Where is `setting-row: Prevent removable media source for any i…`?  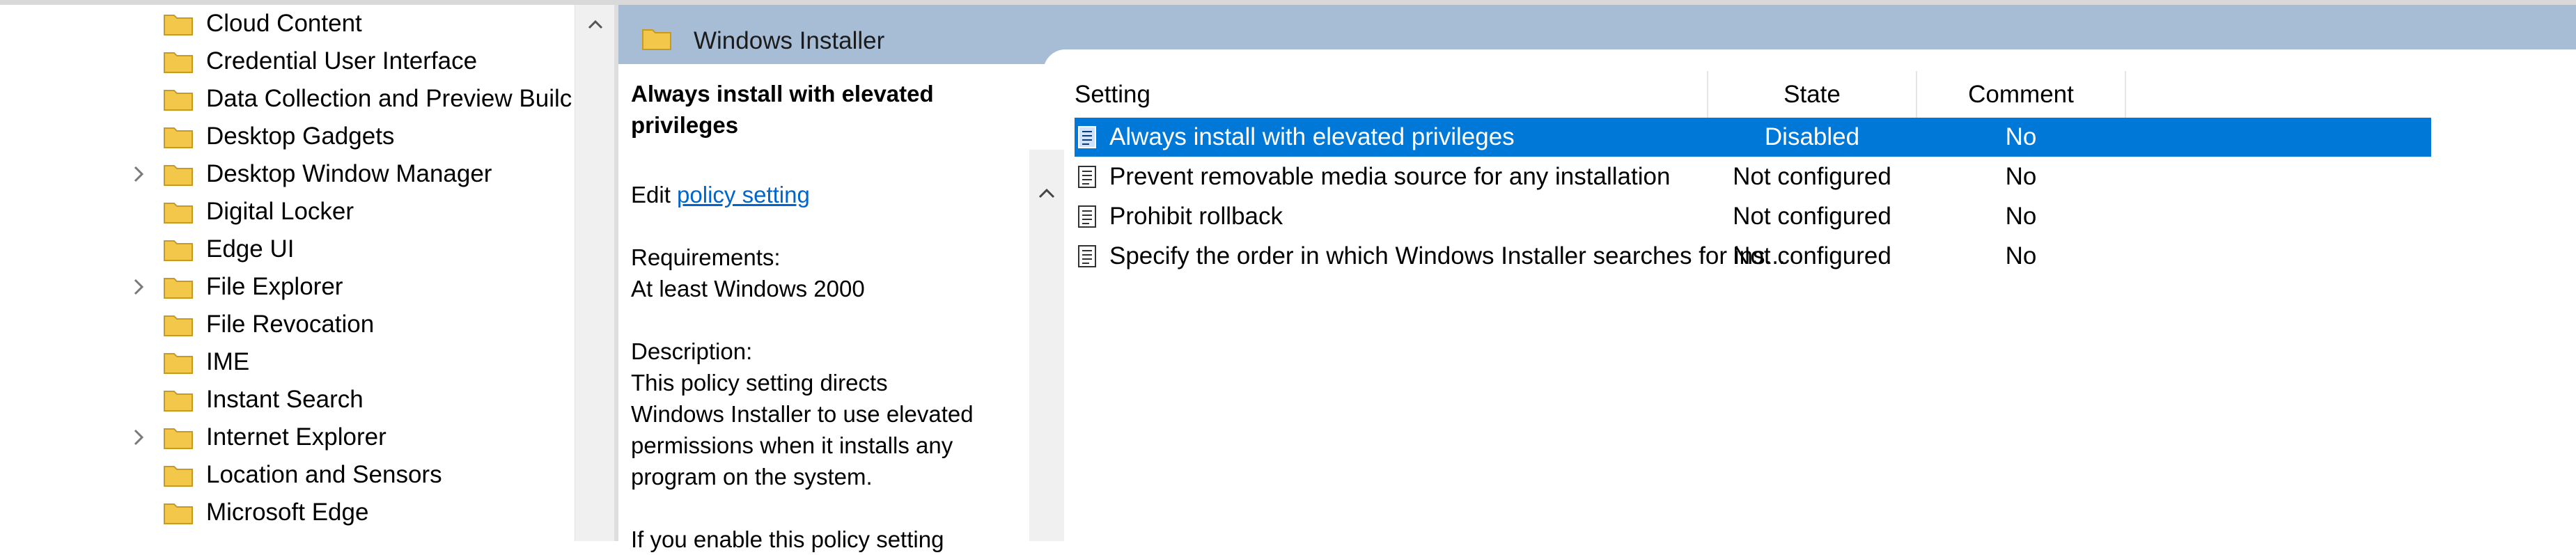 setting-row: Prevent removable media source for any i… is located at coordinates (1753, 176).